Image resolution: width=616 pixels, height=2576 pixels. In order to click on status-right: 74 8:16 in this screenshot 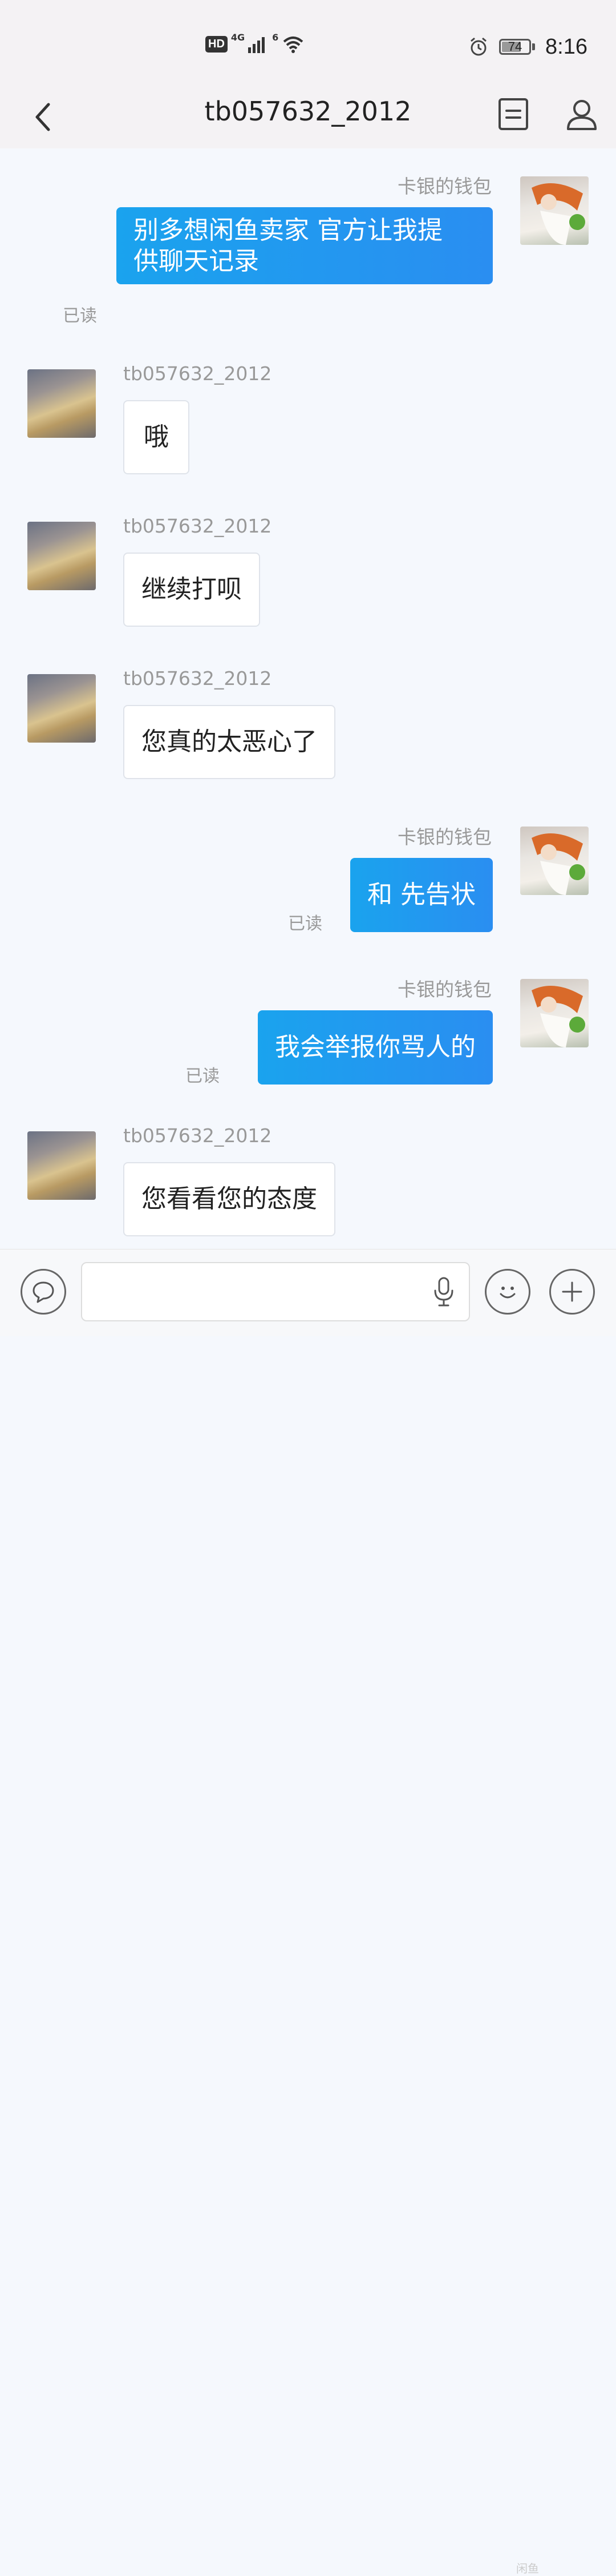, I will do `click(527, 47)`.